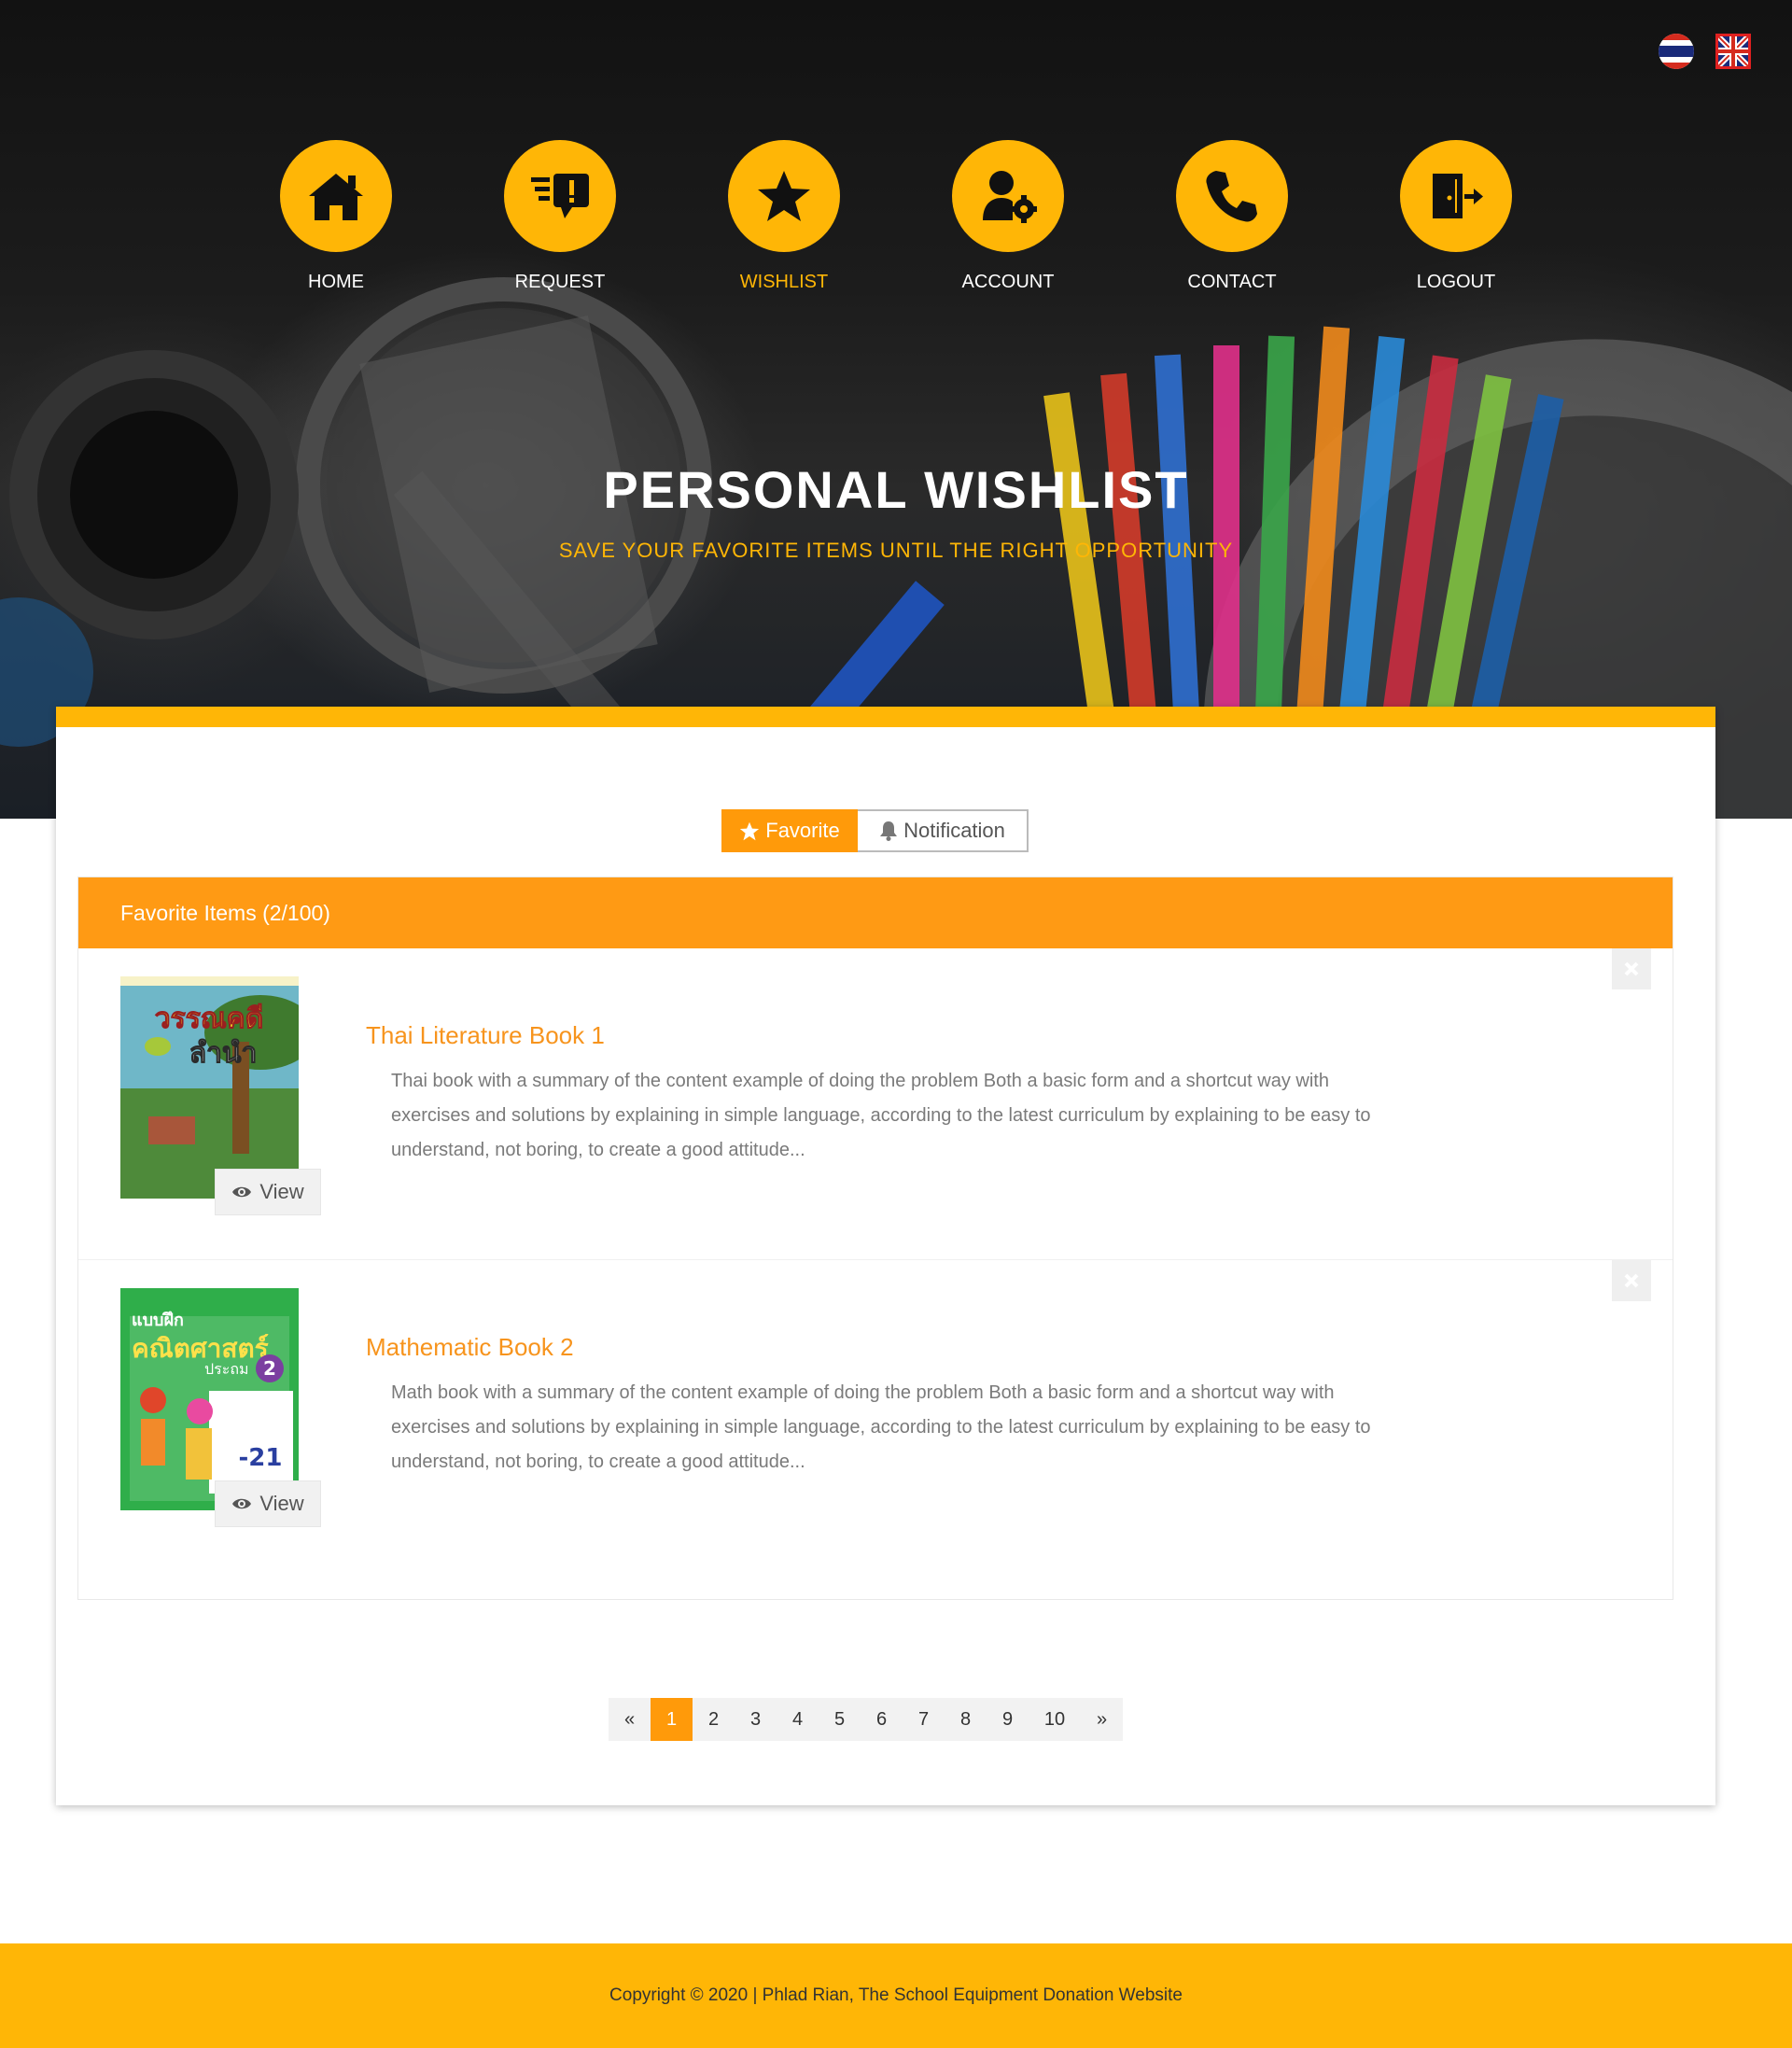 The image size is (1792, 2048). I want to click on nav-label-home: HOME, so click(336, 282).